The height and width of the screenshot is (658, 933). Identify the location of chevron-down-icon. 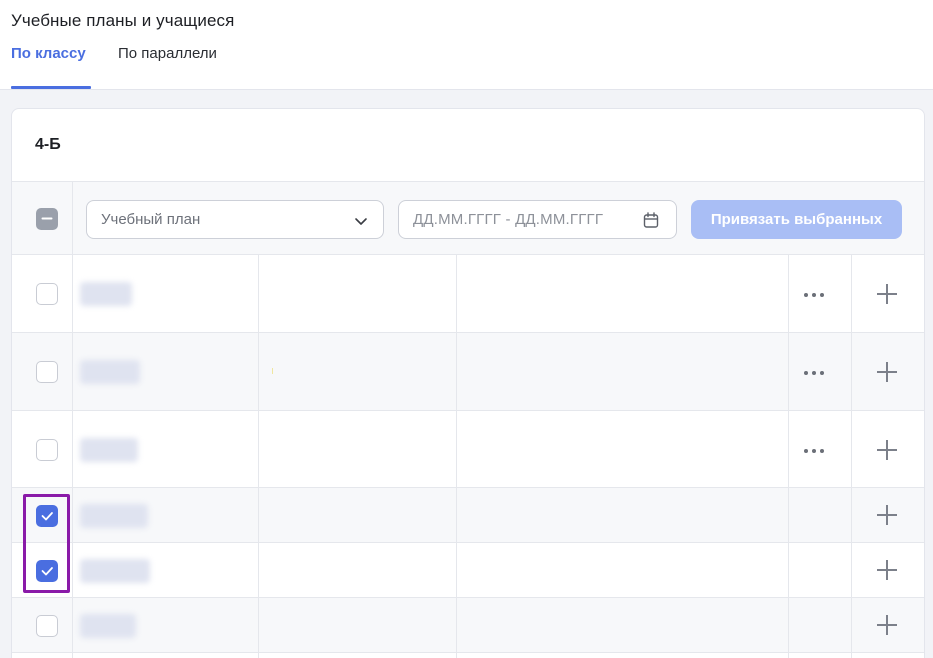
(361, 221).